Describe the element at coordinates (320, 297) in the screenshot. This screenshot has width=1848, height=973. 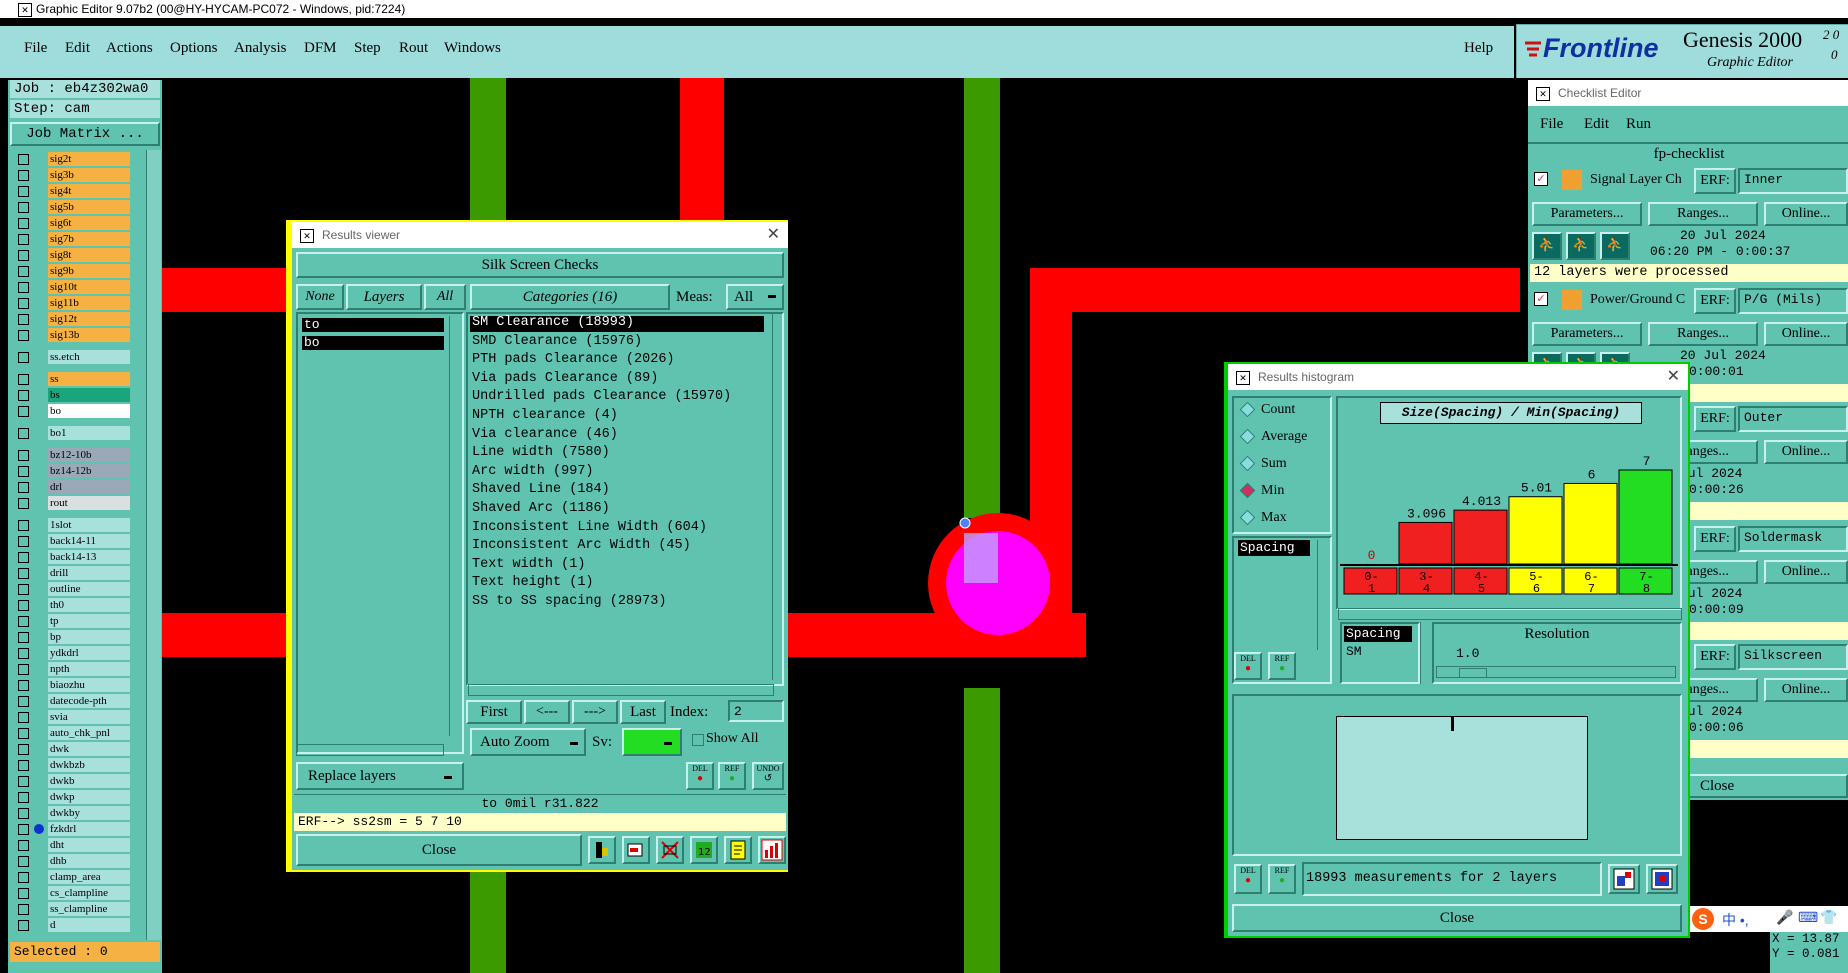
I see `none-button: None` at that location.